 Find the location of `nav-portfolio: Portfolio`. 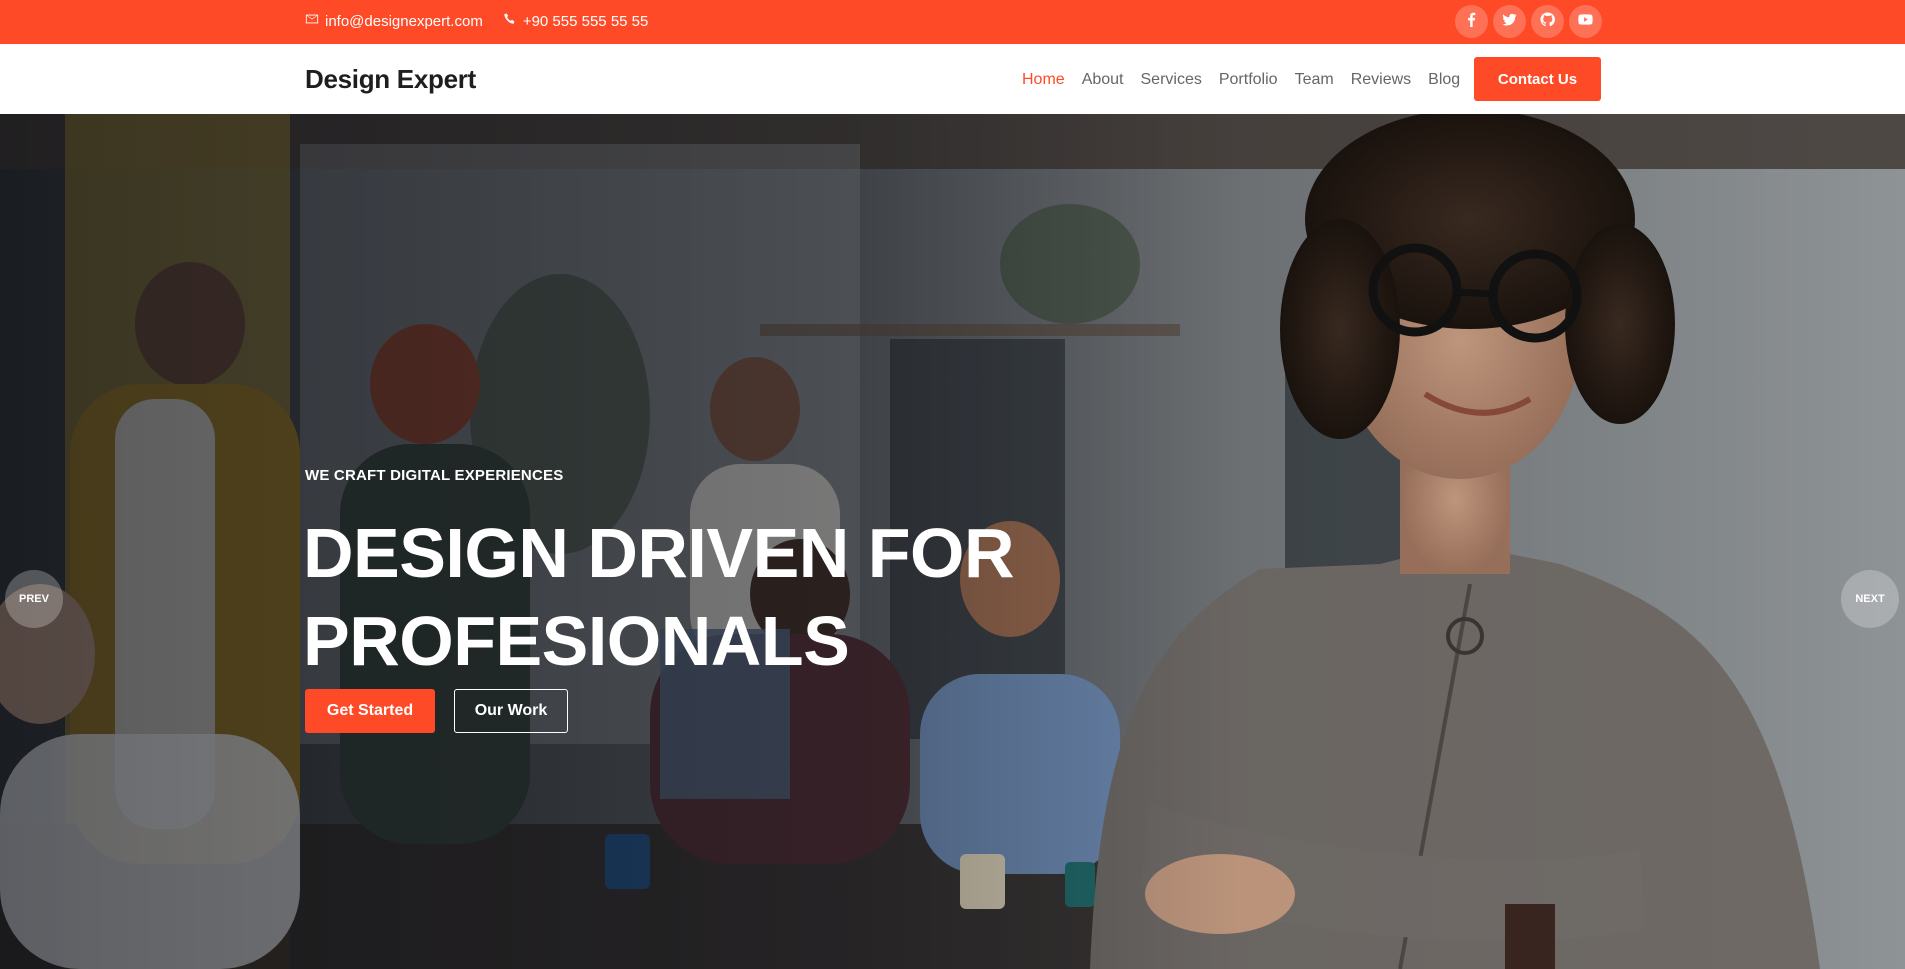

nav-portfolio: Portfolio is located at coordinates (1248, 80).